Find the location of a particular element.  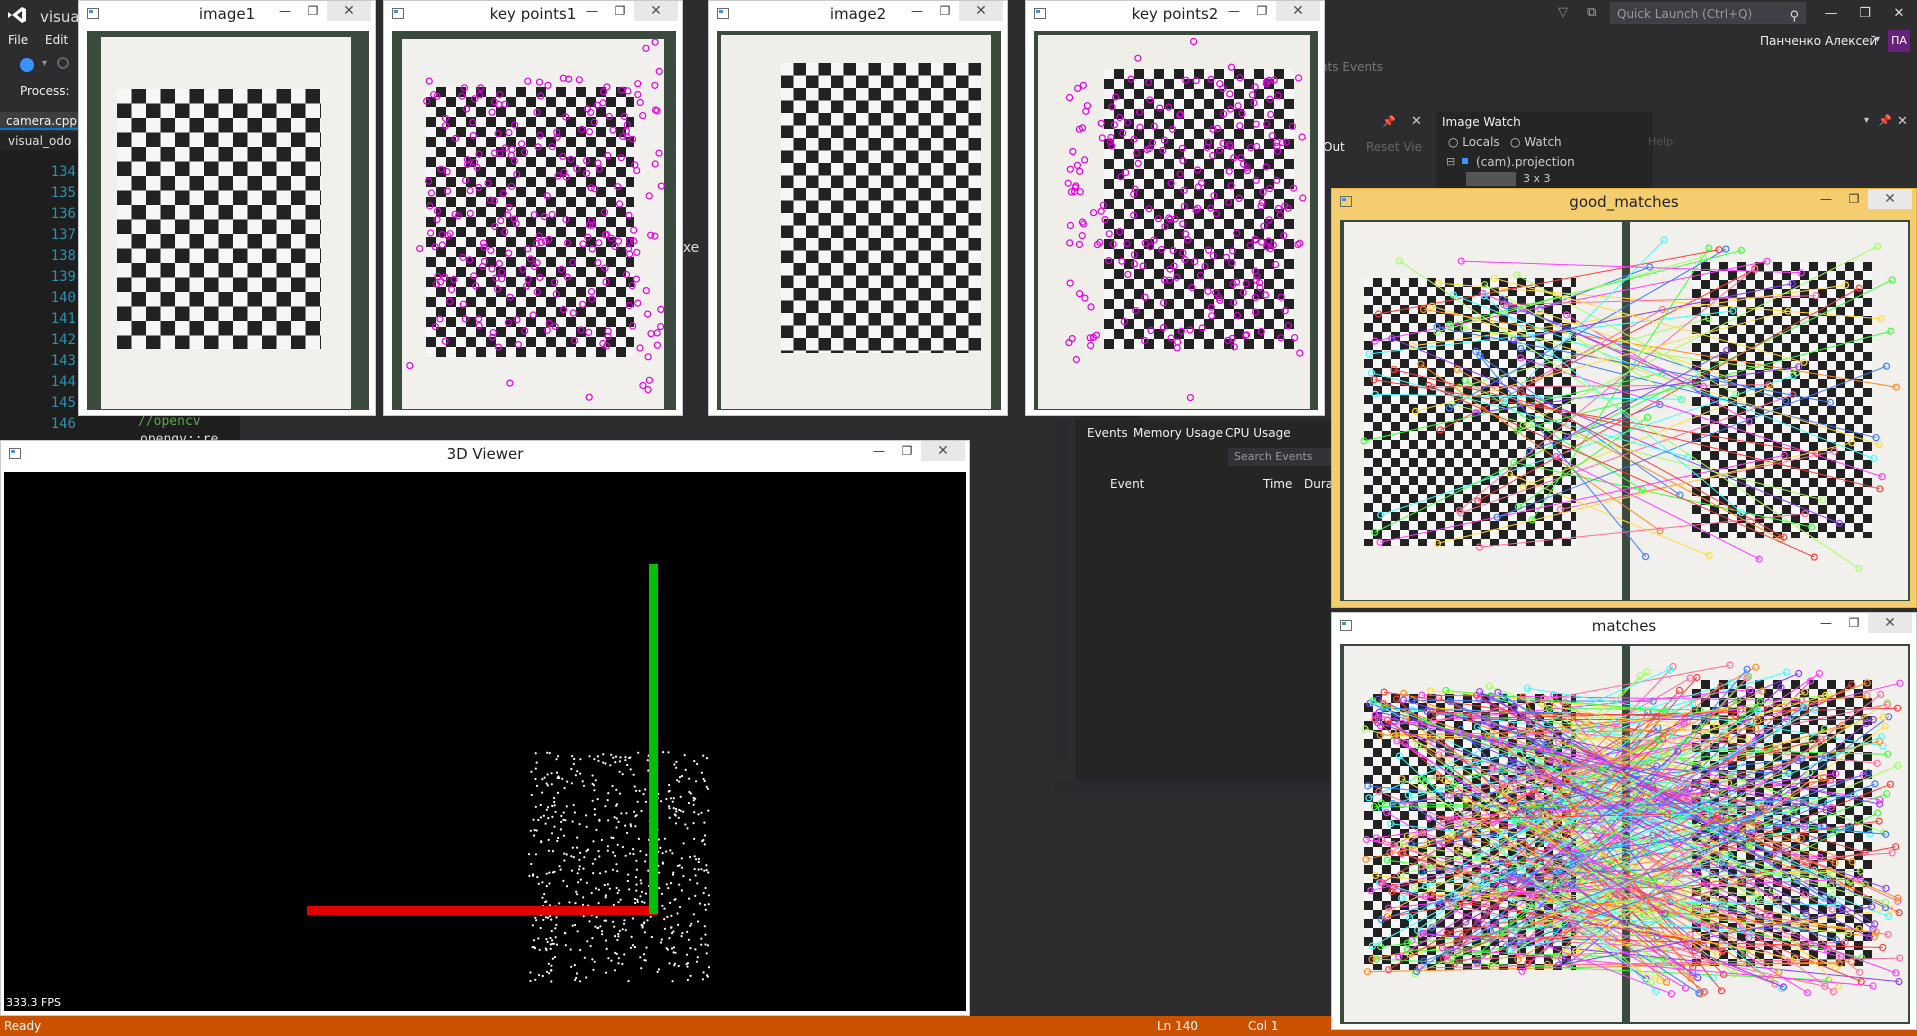

vs-minimize-button: — is located at coordinates (1831, 14).